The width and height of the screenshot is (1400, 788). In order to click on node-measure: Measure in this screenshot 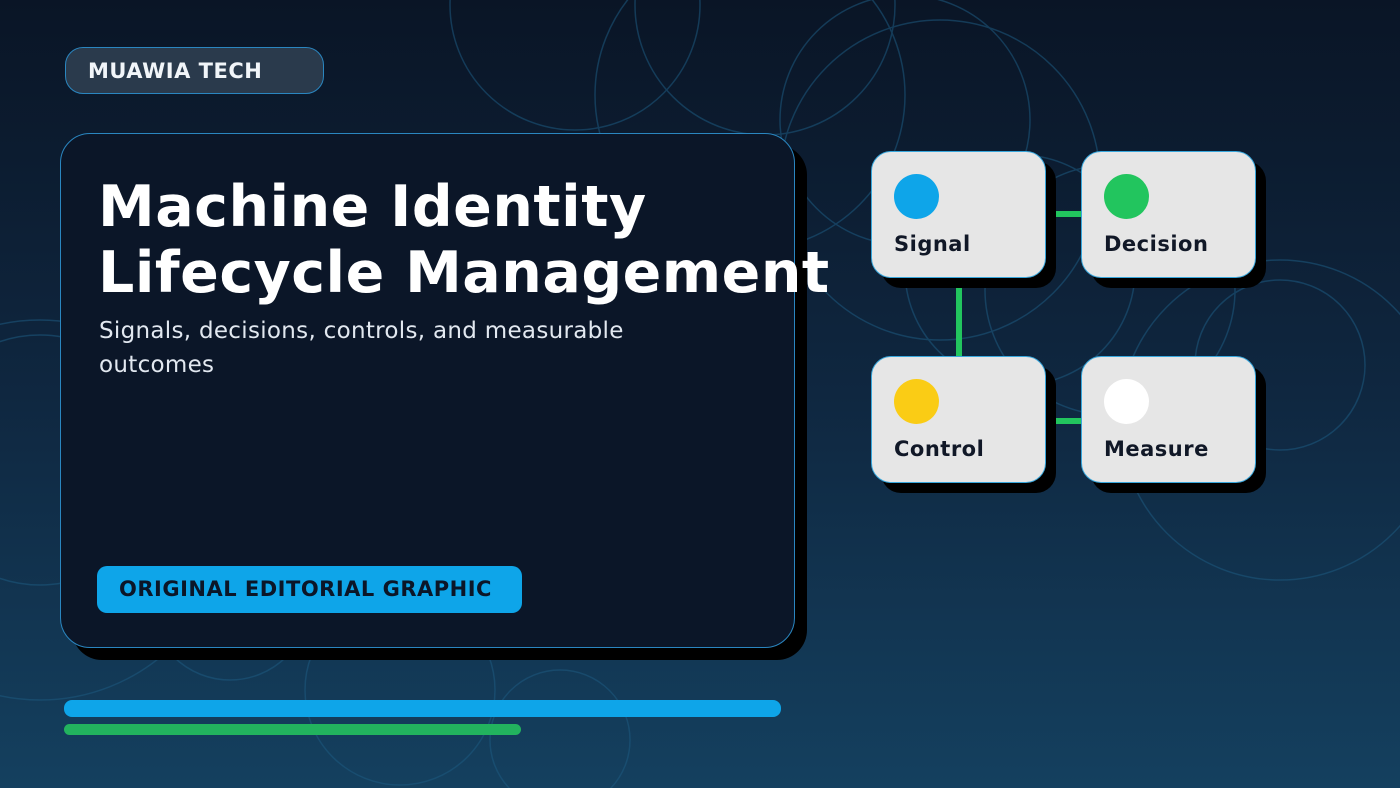, I will do `click(1168, 419)`.